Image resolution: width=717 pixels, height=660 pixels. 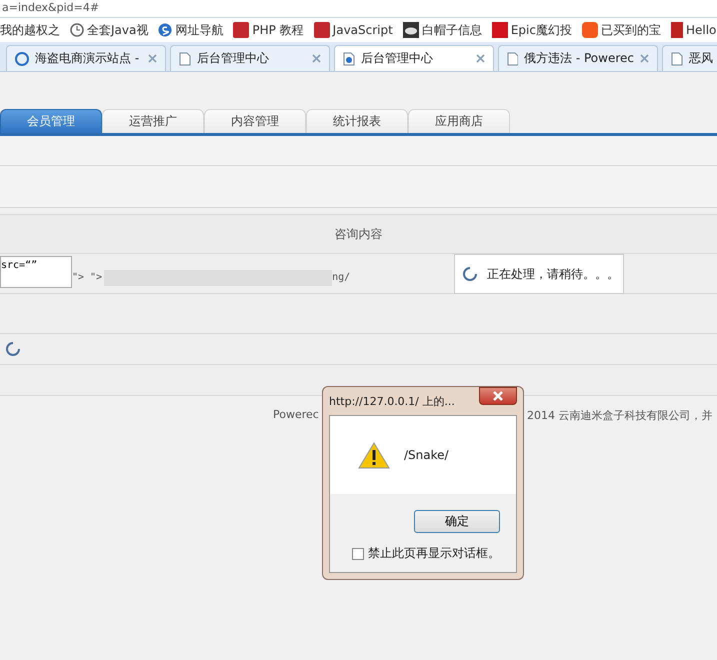 What do you see at coordinates (532, 30) in the screenshot?
I see `bookmark-link: Epic魔幻投` at bounding box center [532, 30].